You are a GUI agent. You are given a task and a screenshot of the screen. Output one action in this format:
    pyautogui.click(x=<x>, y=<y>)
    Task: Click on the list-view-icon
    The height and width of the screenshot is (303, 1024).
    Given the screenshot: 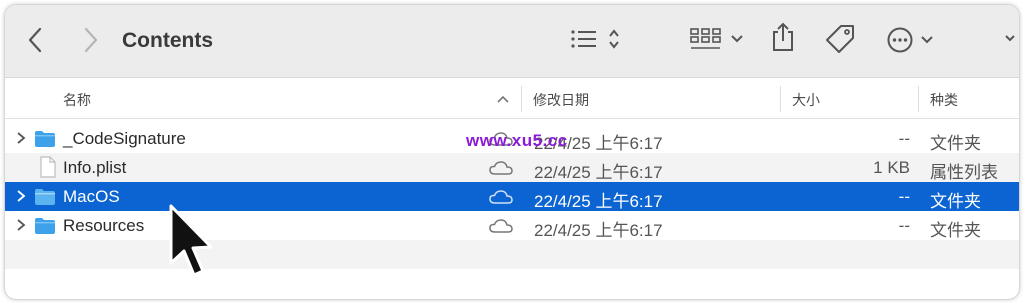 What is the action you would take?
    pyautogui.click(x=583, y=39)
    